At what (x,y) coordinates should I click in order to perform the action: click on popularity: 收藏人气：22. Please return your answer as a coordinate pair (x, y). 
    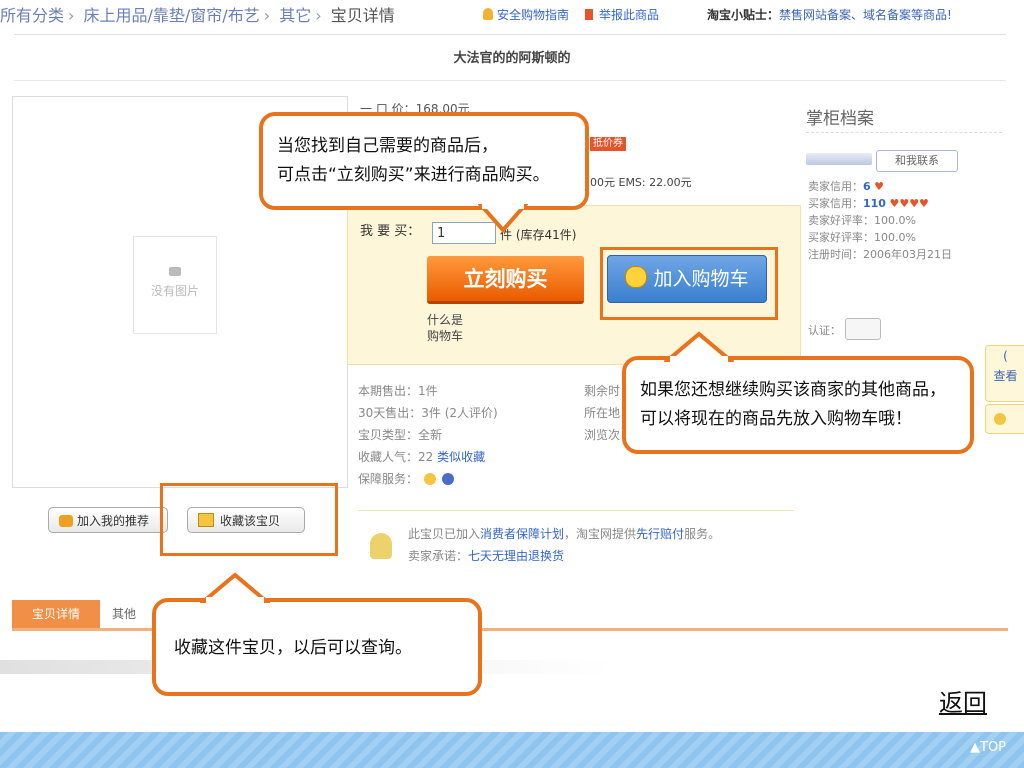
    Looking at the image, I should click on (396, 457).